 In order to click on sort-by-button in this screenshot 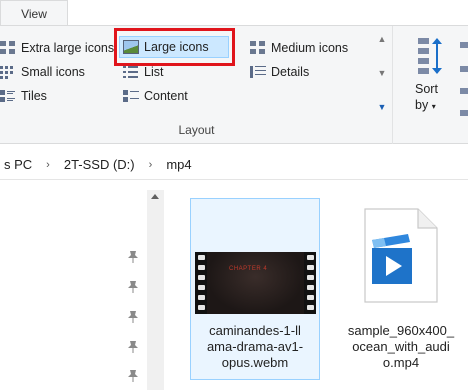, I will do `click(430, 56)`.